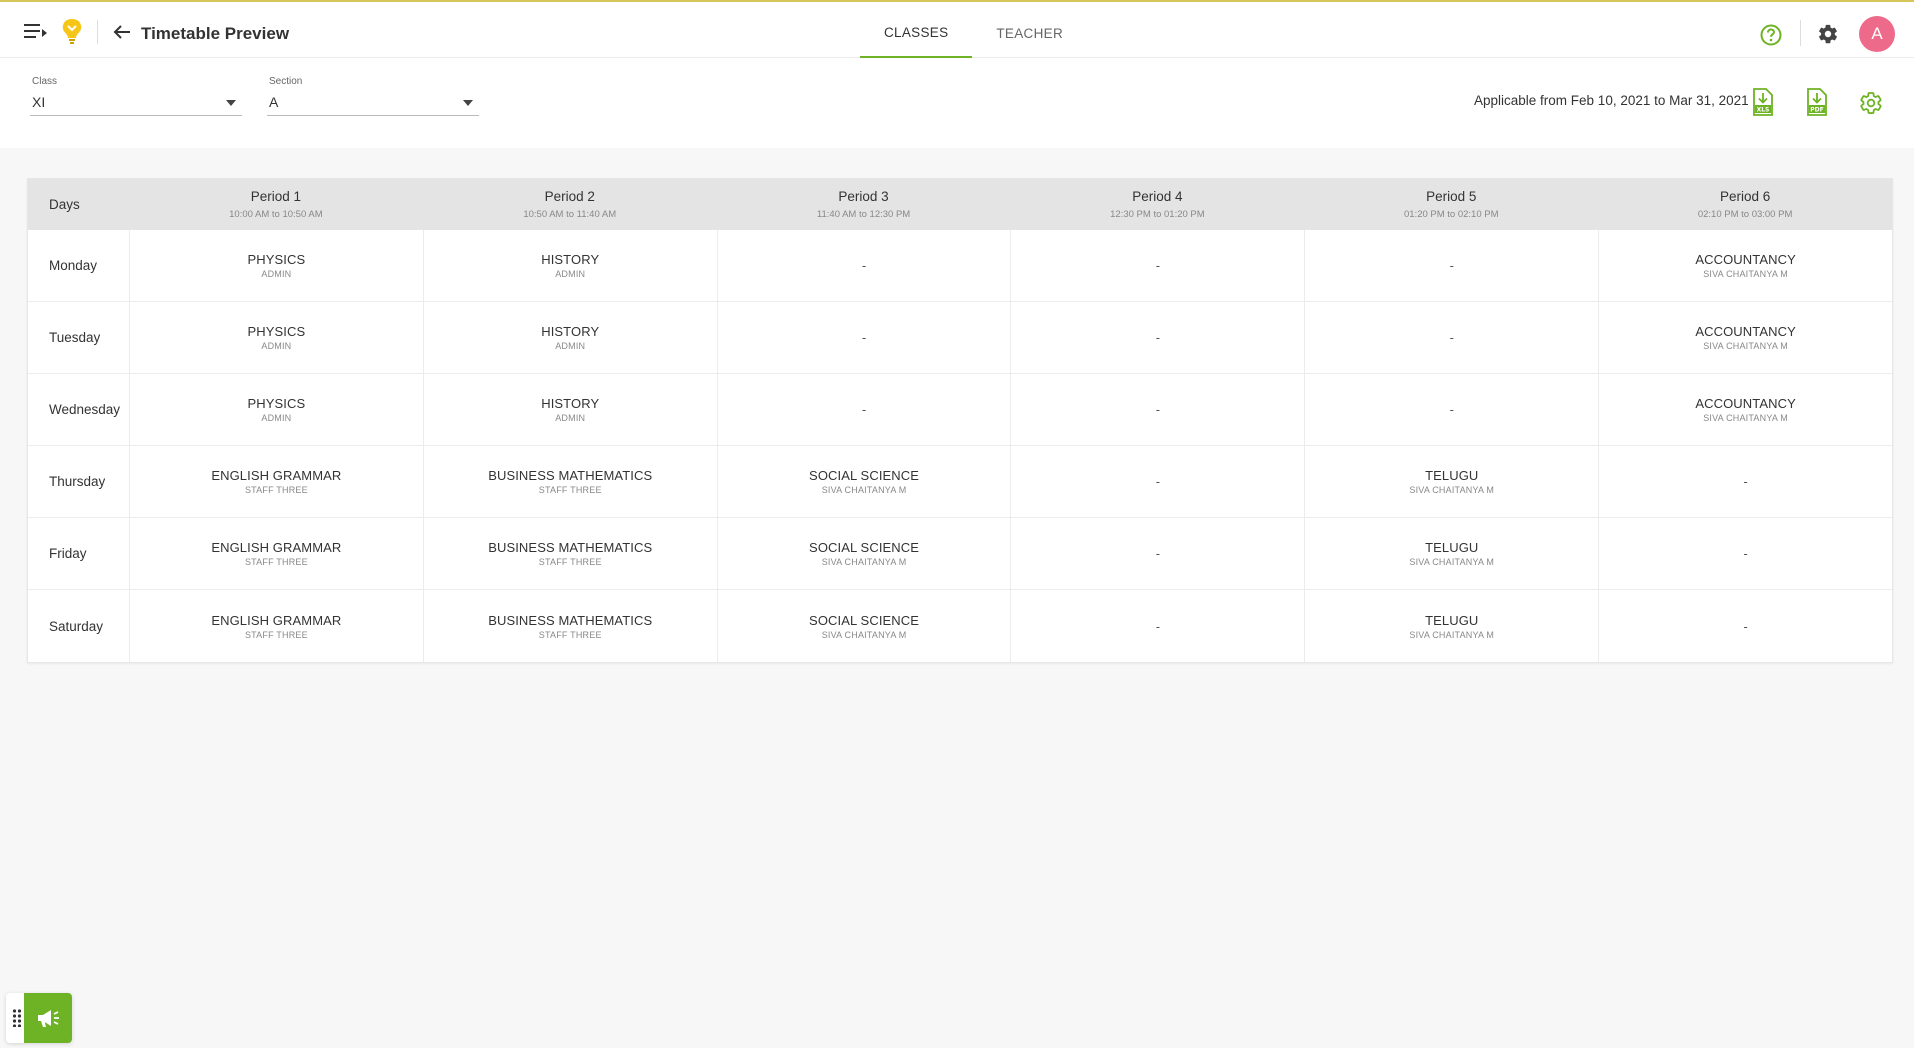 The image size is (1914, 1048). What do you see at coordinates (1745, 214) in the screenshot?
I see `period-time: 02:10 PM to 03:00 PM` at bounding box center [1745, 214].